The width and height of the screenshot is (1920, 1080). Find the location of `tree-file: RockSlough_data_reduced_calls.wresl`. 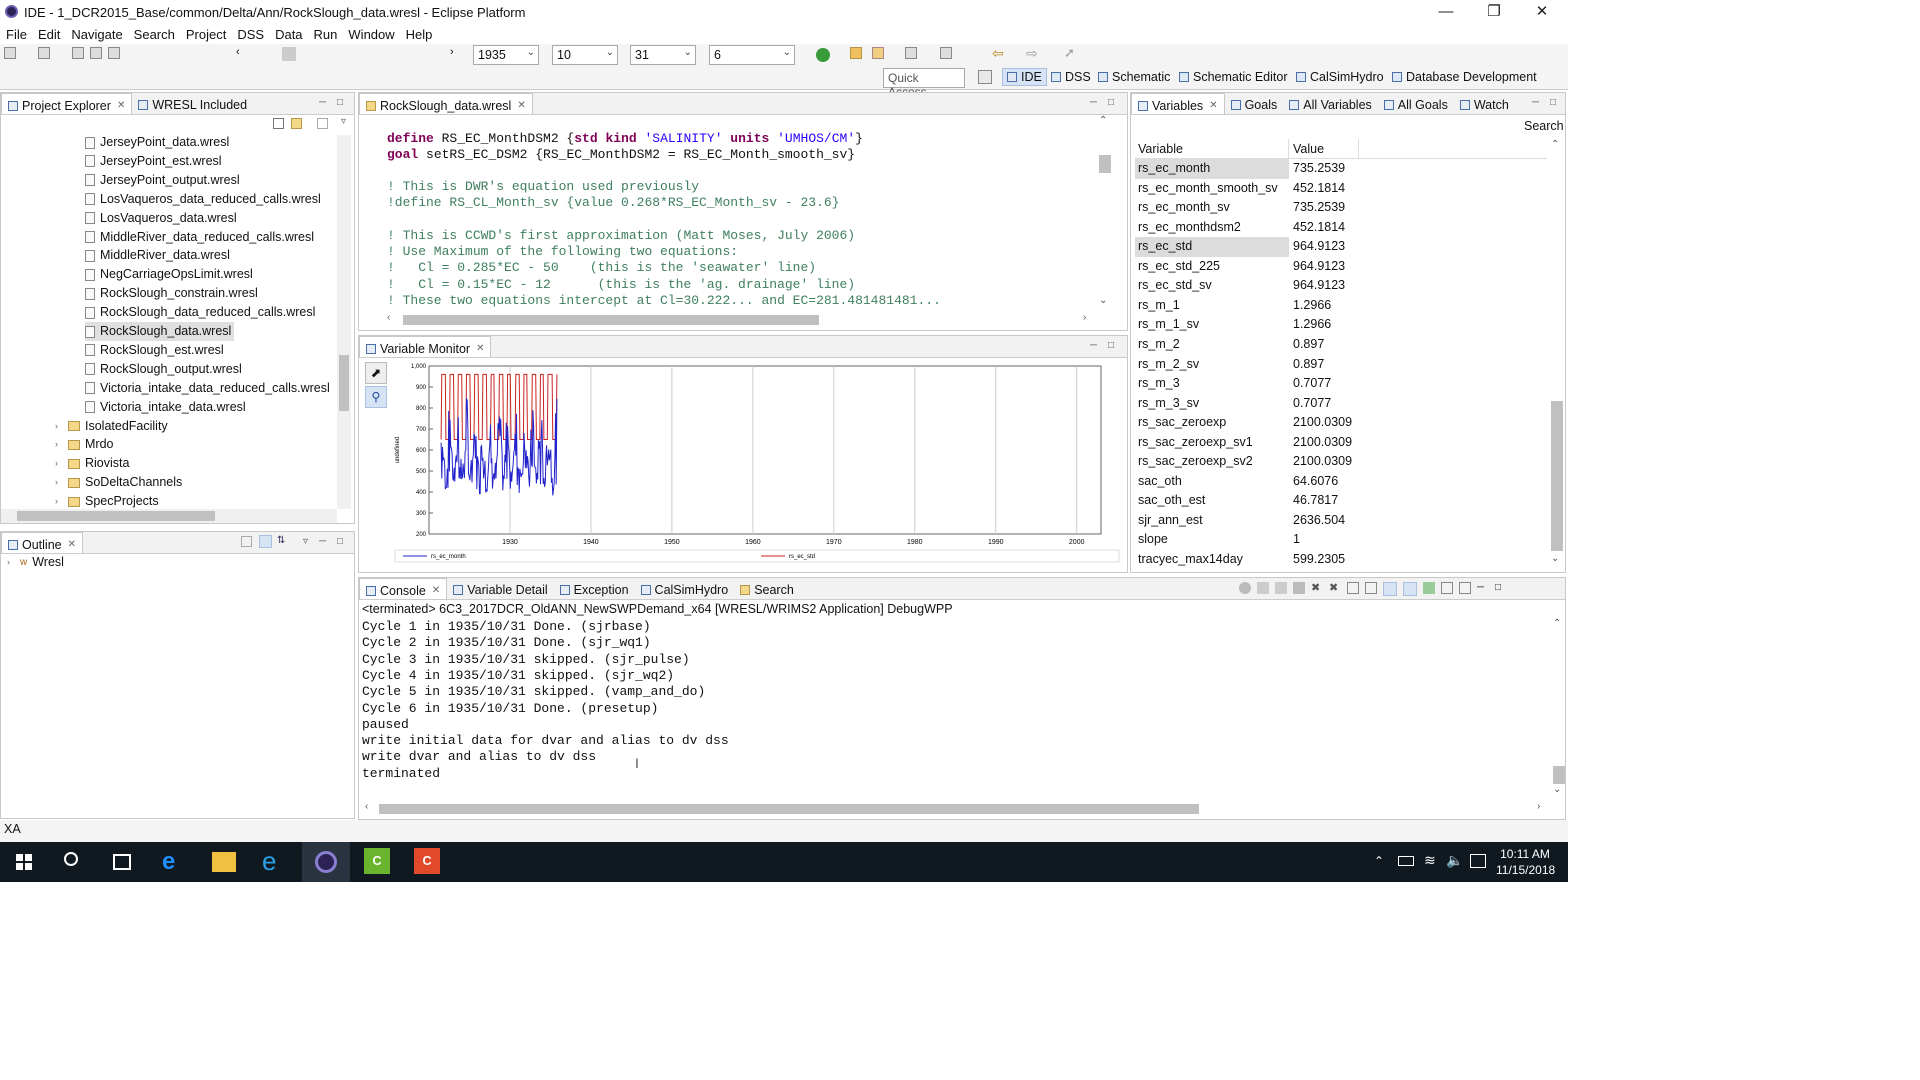

tree-file: RockSlough_data_reduced_calls.wresl is located at coordinates (201, 312).